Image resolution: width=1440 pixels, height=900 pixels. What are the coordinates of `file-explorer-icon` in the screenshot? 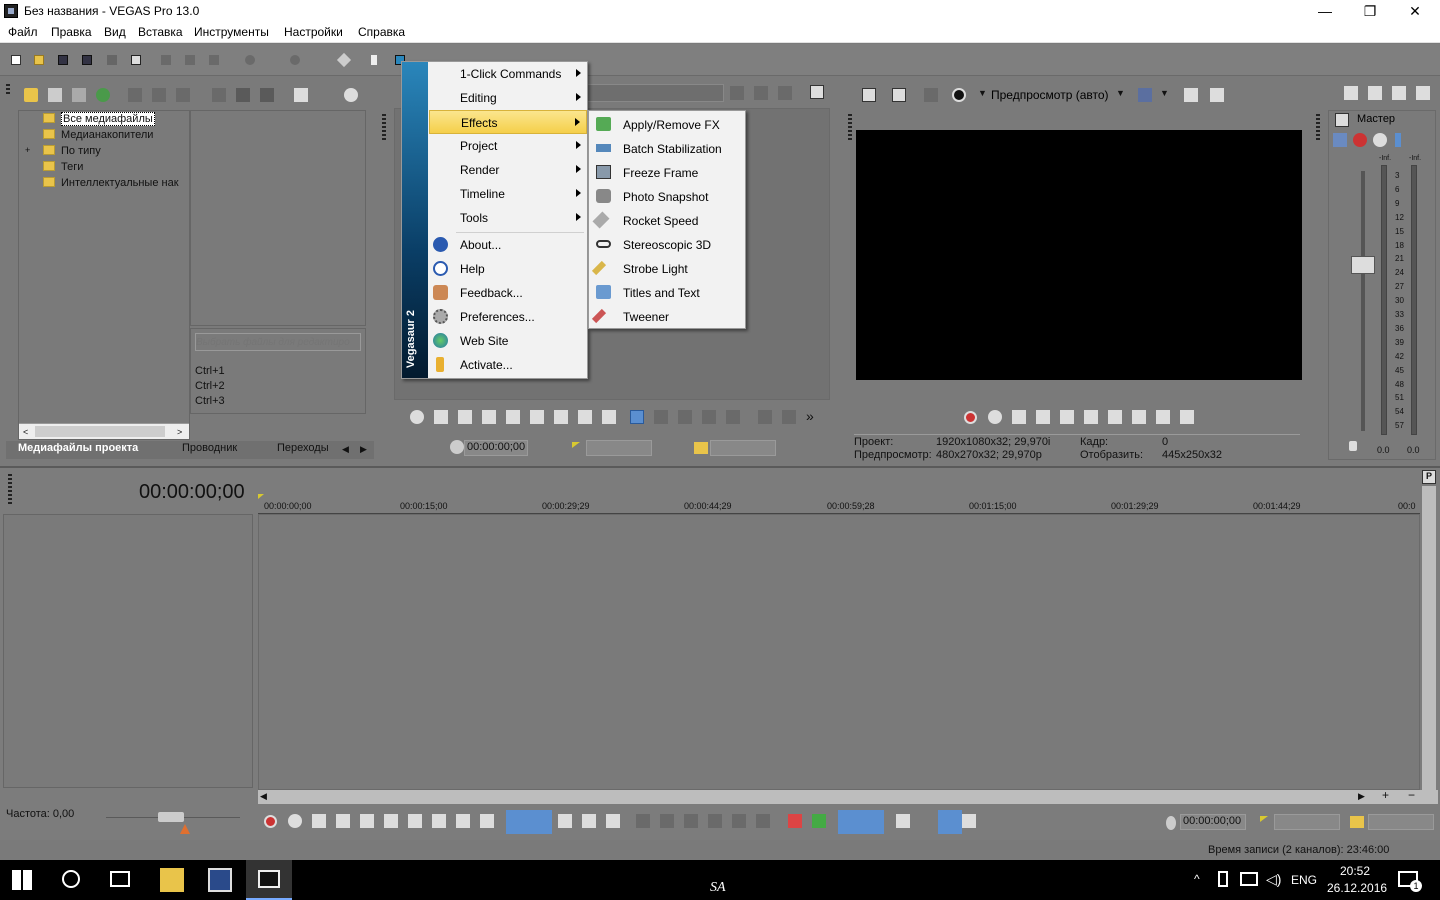 It's located at (172, 880).